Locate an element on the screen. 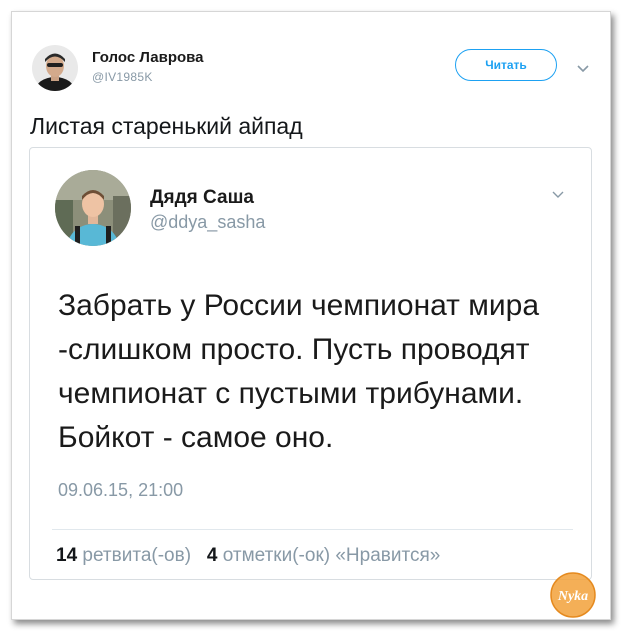 The width and height of the screenshot is (621, 631). follow-button: Читать is located at coordinates (506, 65).